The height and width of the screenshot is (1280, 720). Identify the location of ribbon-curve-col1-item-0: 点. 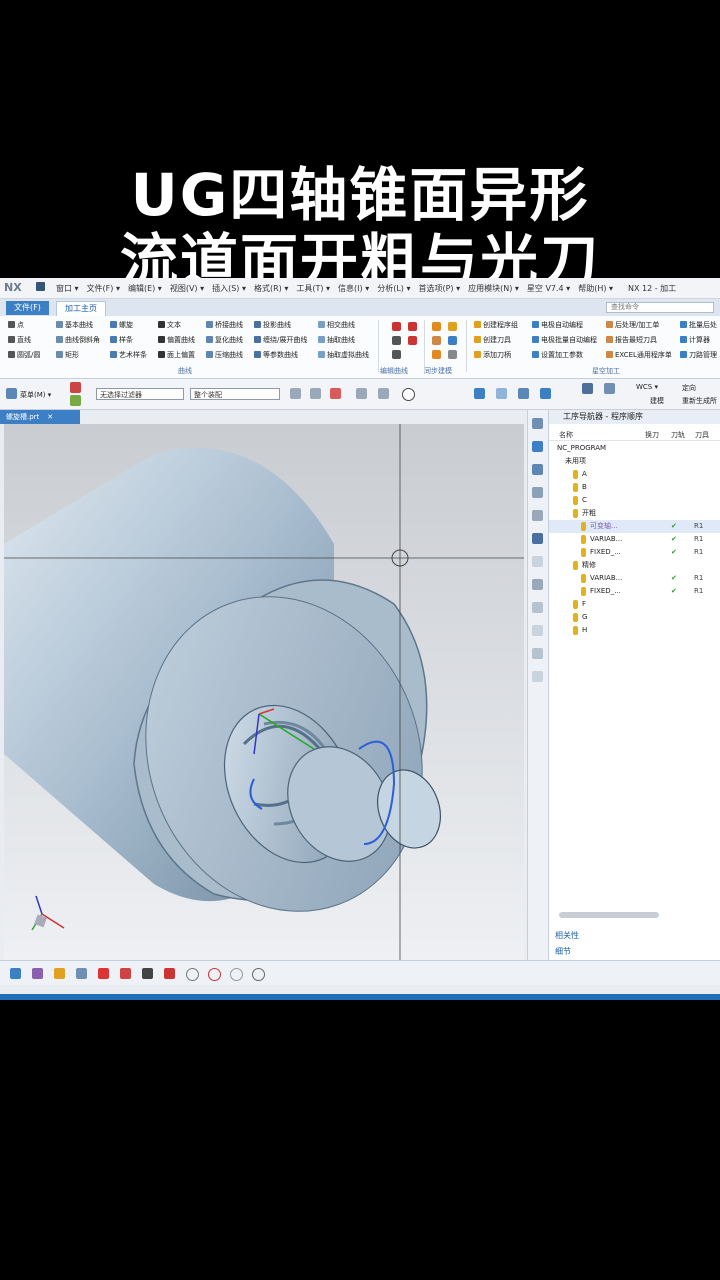
(16, 325).